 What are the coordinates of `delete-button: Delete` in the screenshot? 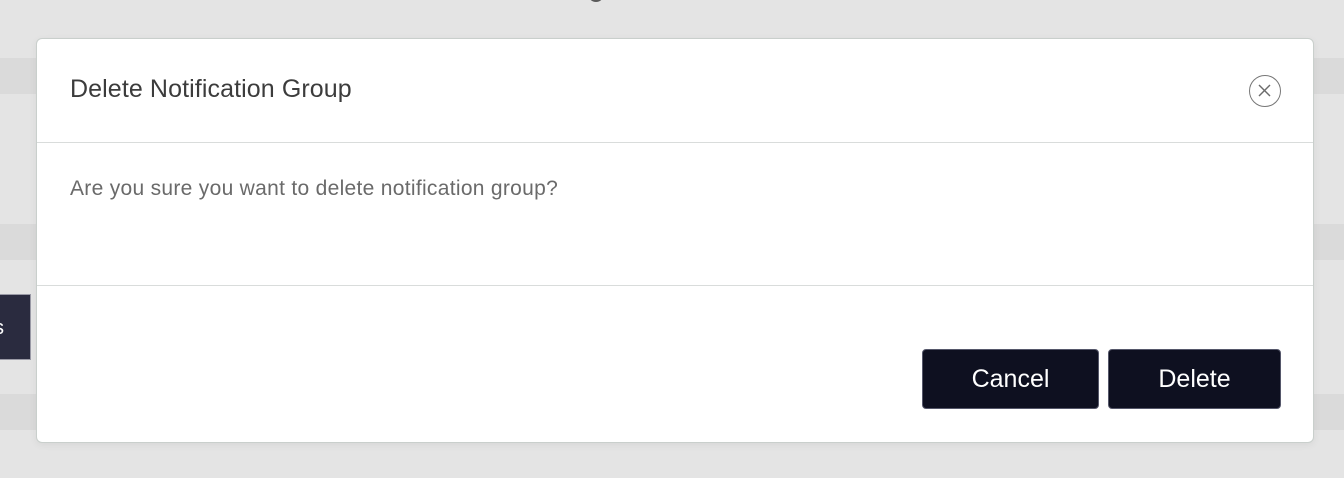 It's located at (1194, 379).